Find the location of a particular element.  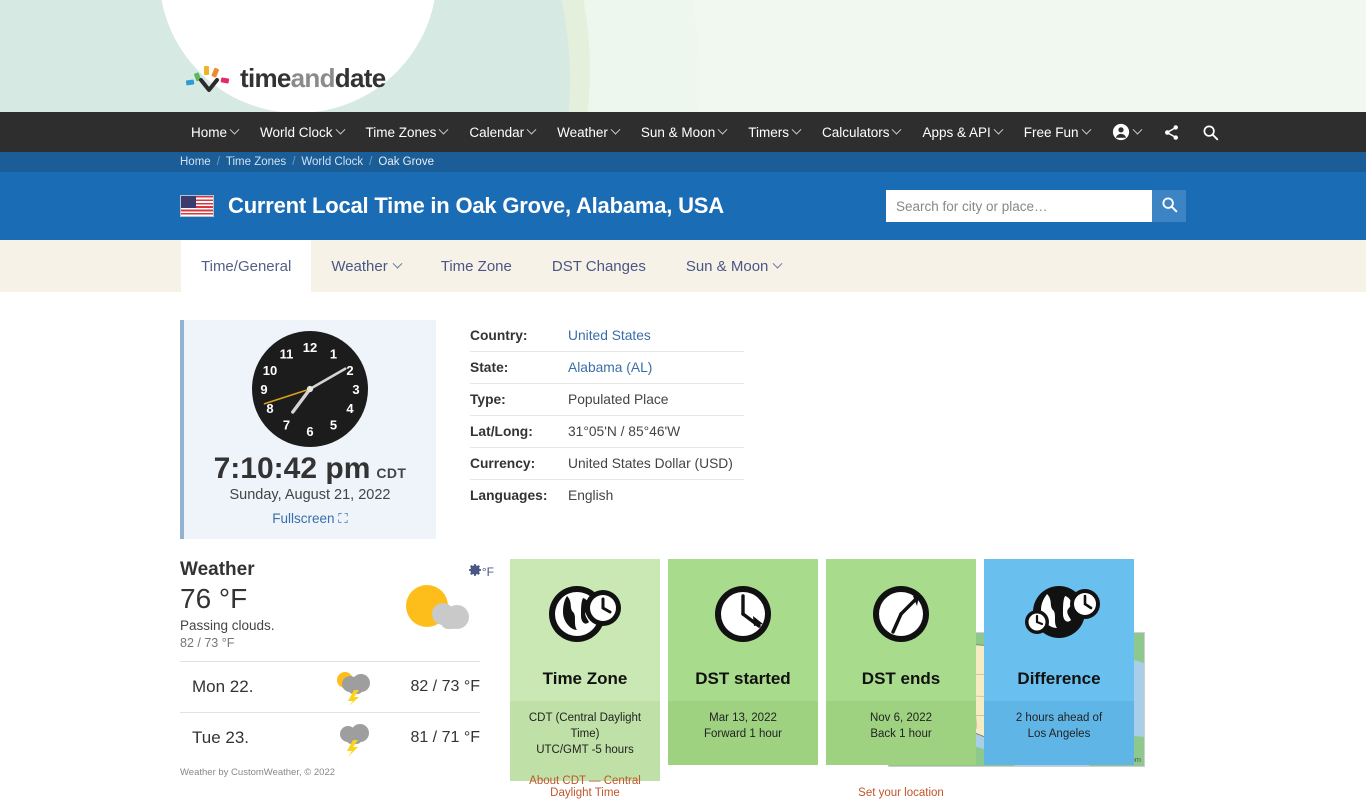

nav-label: Calendar is located at coordinates (497, 132).